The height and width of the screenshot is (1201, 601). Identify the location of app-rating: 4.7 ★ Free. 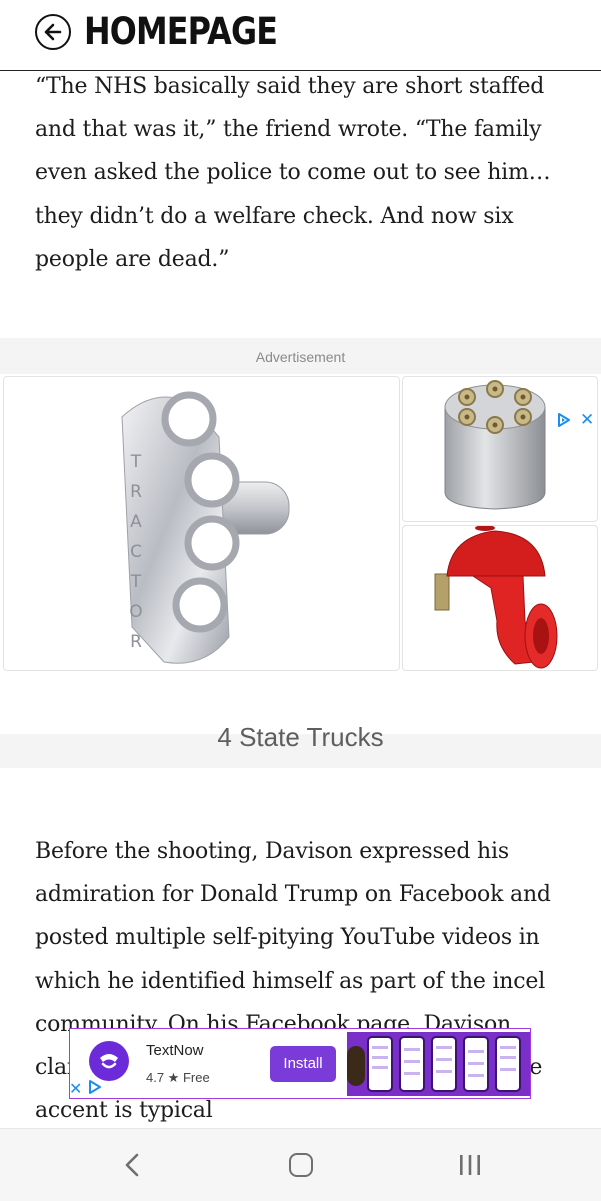
(178, 1077).